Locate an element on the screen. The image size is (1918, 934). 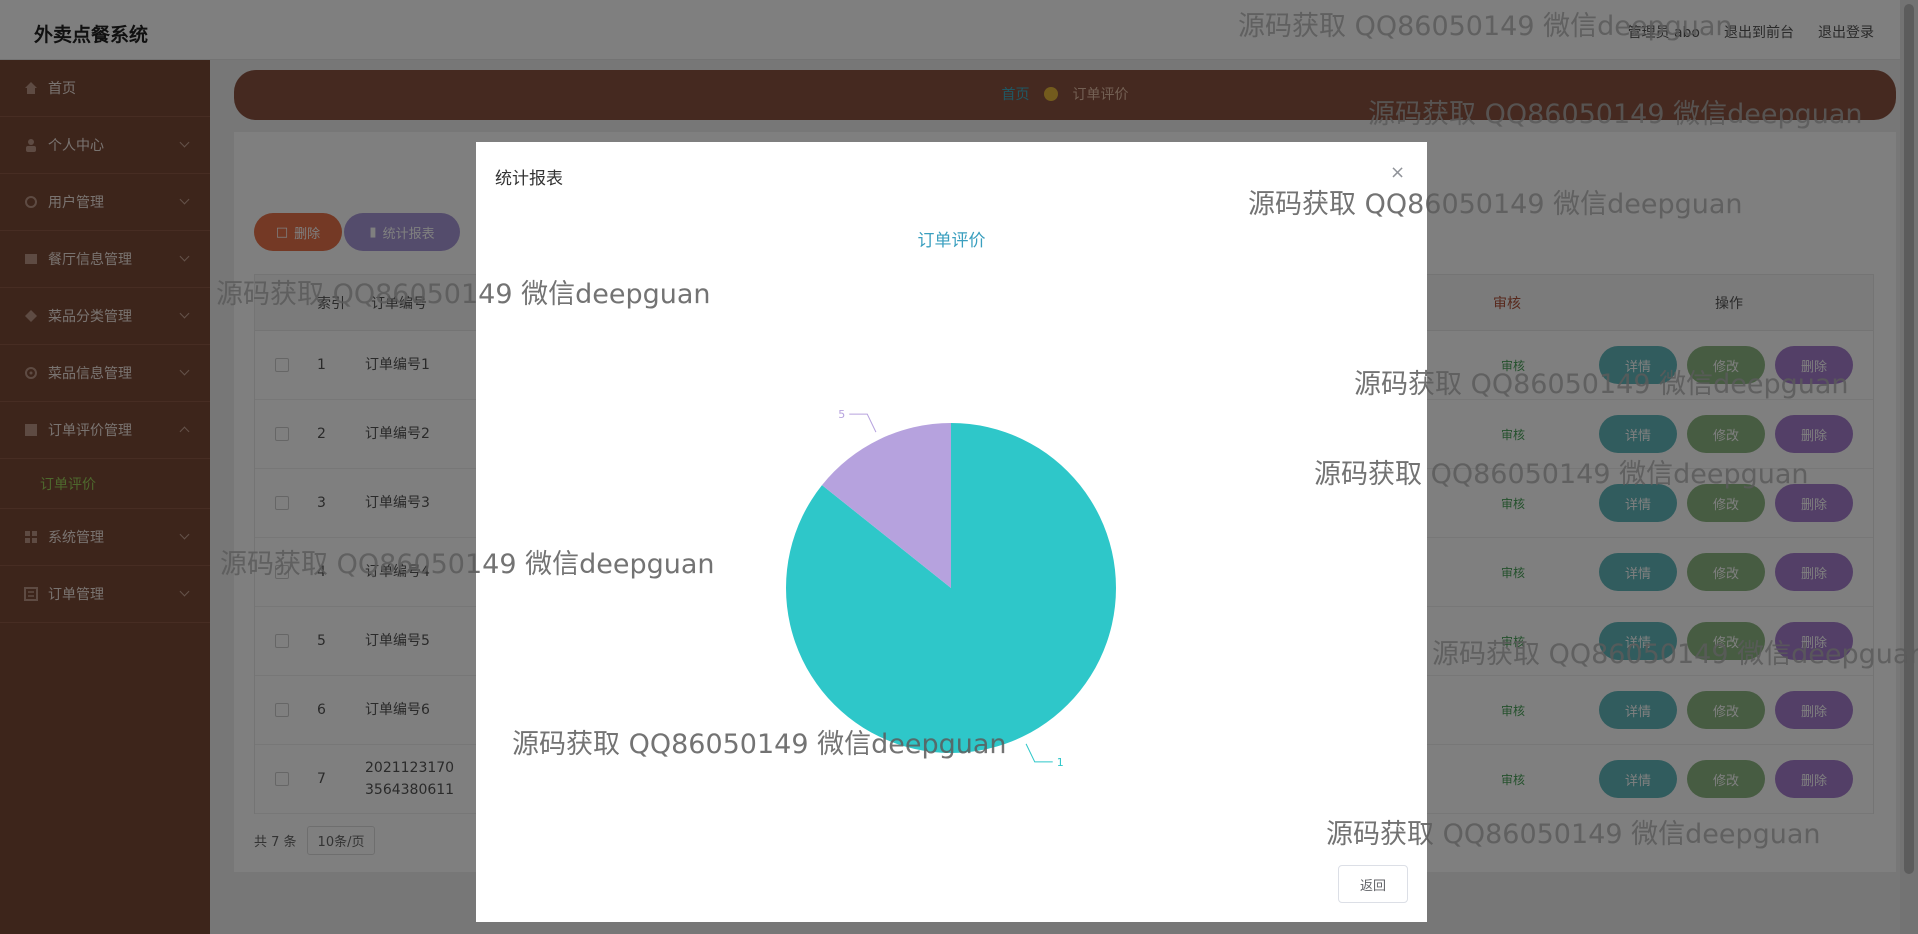
pie-slice-label: 1 is located at coordinates (1060, 762).